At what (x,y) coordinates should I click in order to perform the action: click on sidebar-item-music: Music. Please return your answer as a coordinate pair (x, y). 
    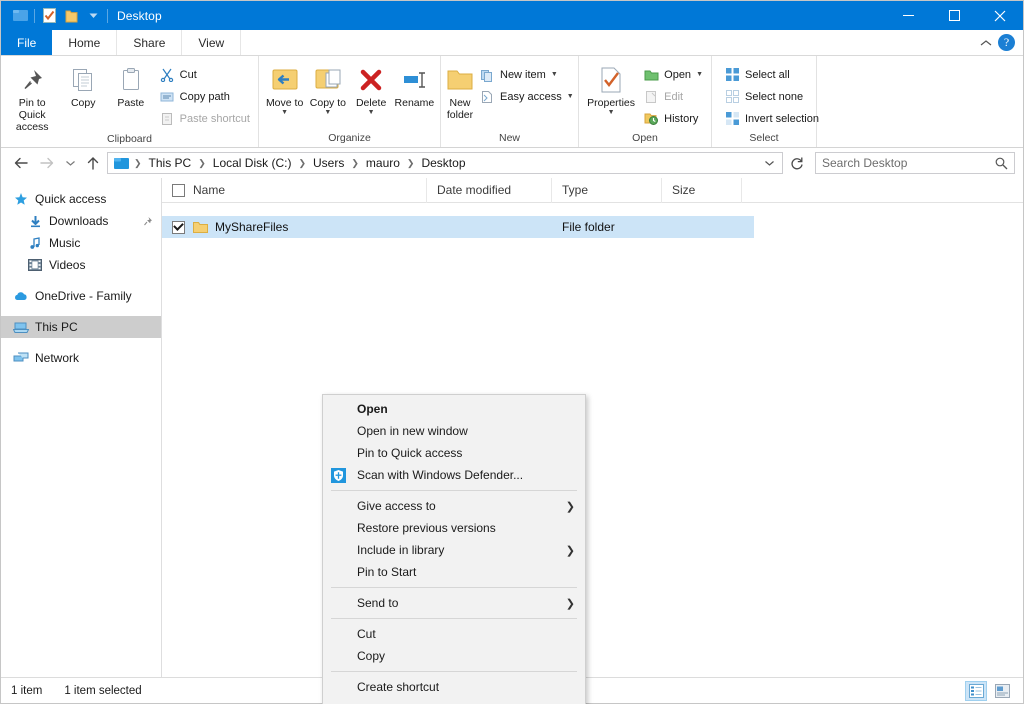
    Looking at the image, I should click on (81, 243).